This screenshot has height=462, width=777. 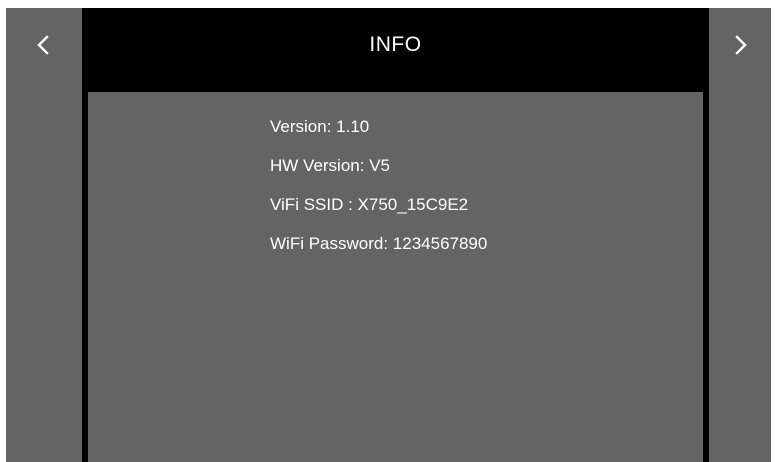 I want to click on chevron-right-icon, so click(x=741, y=45).